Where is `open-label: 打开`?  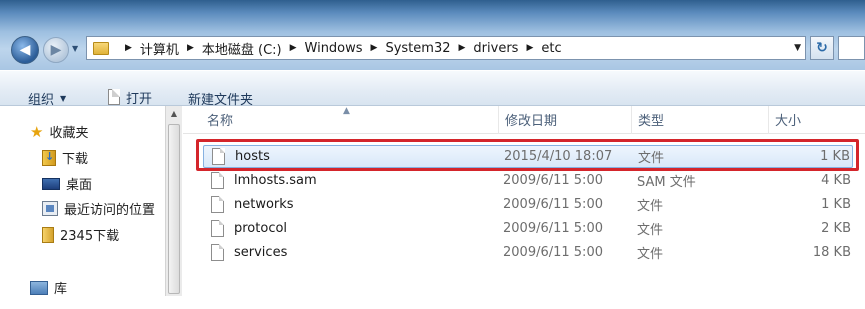
open-label: 打开 is located at coordinates (139, 99).